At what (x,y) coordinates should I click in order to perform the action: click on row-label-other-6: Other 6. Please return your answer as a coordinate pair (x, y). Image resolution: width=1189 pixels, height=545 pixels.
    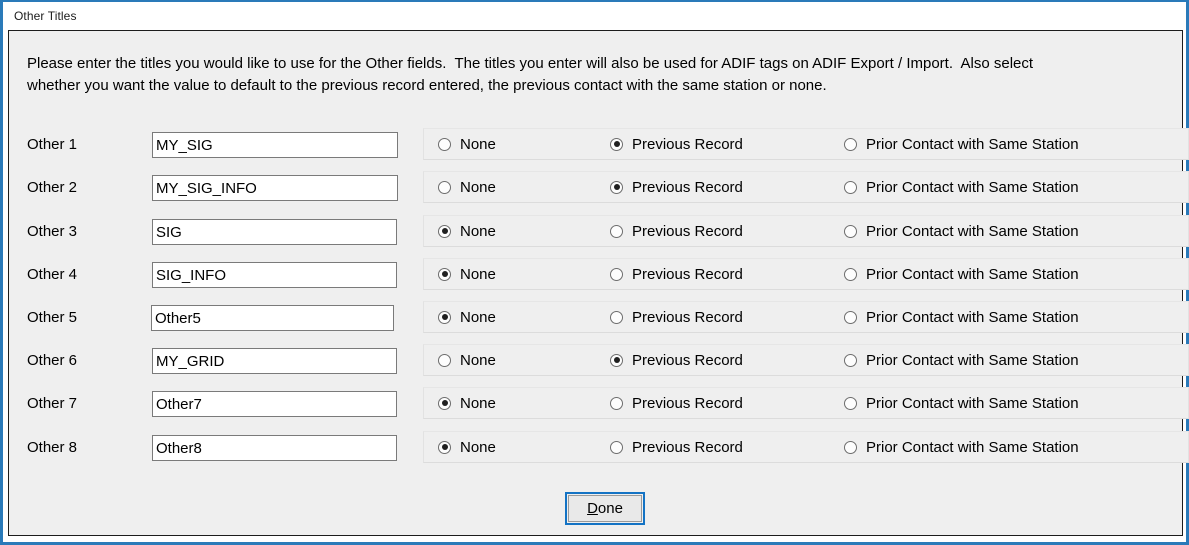
    Looking at the image, I should click on (52, 360).